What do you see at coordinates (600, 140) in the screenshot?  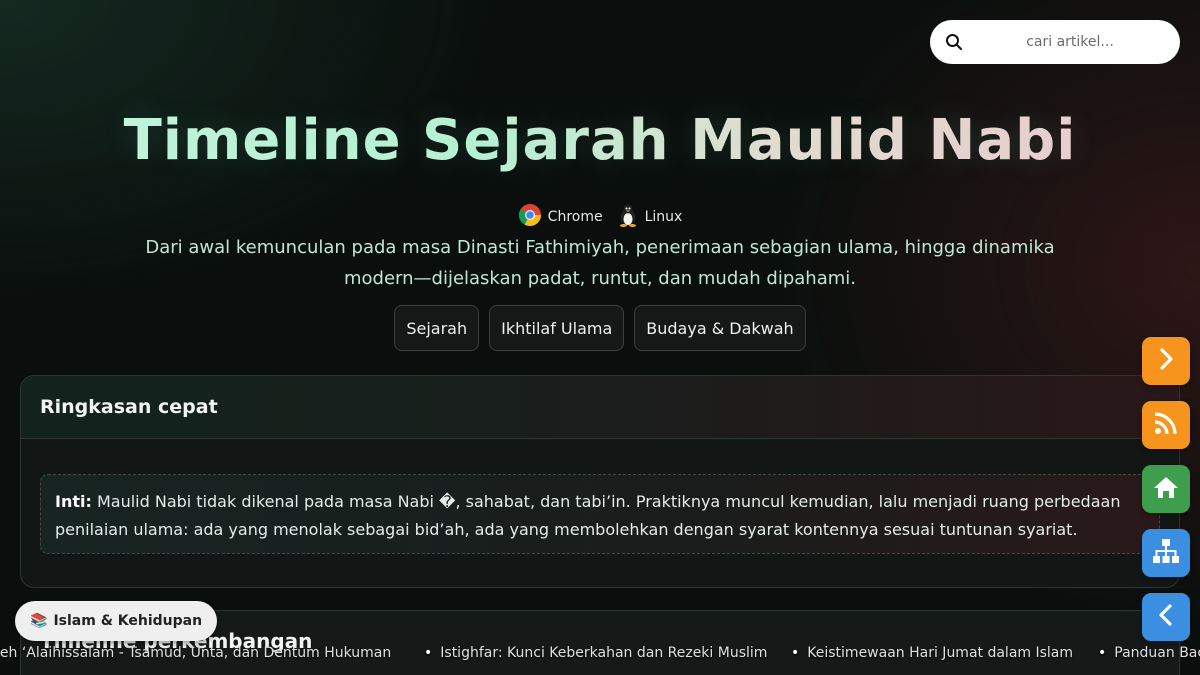 I see `page-title: Timeline Sejarah Maulid Nabi` at bounding box center [600, 140].